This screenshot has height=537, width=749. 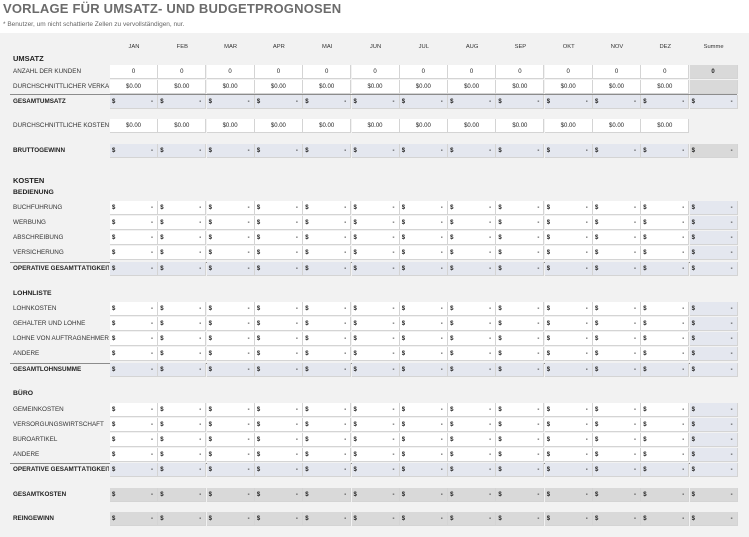 What do you see at coordinates (134, 324) in the screenshot?
I see `lohnliste-row-1-cell-jan: $ -` at bounding box center [134, 324].